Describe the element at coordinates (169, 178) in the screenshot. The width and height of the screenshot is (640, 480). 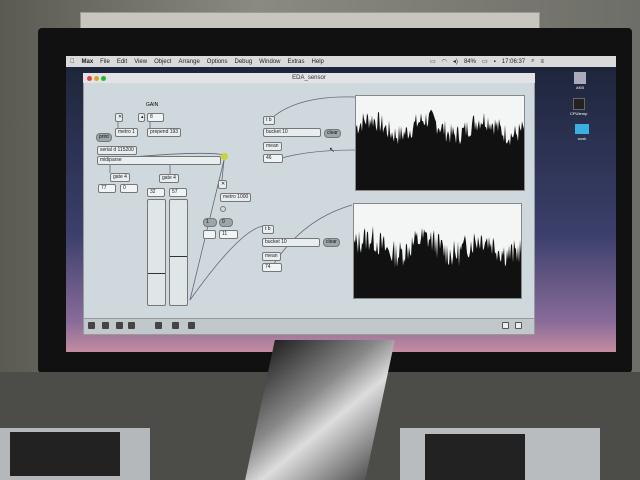
I see `gate-b: gate 4` at that location.